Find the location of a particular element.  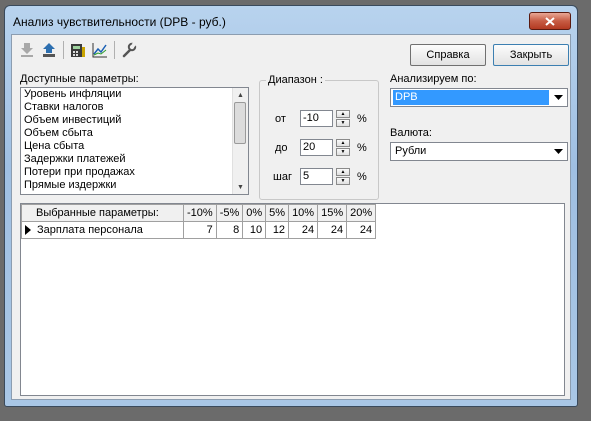

range-step-spinner: ▲ ▼ is located at coordinates (343, 176).